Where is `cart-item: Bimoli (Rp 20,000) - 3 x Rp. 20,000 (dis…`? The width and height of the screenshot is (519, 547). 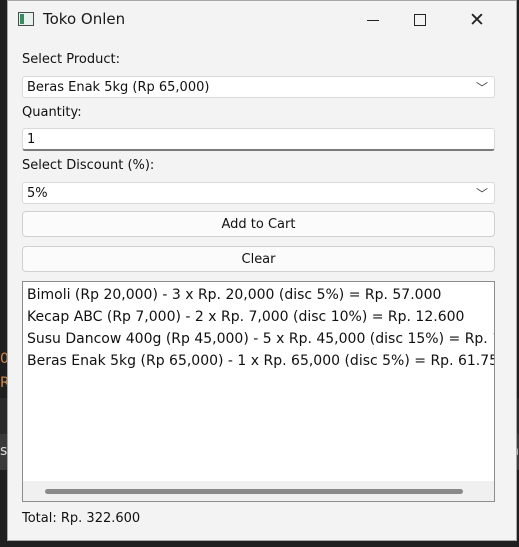 cart-item: Bimoli (Rp 20,000) - 3 x Rp. 20,000 (dis… is located at coordinates (234, 295).